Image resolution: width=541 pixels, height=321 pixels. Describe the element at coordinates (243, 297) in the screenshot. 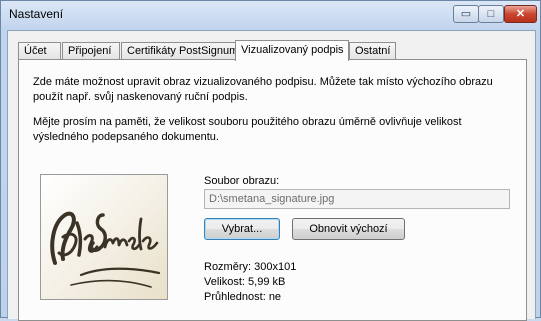

I see `transparency-text: Průhlednost: ne` at that location.